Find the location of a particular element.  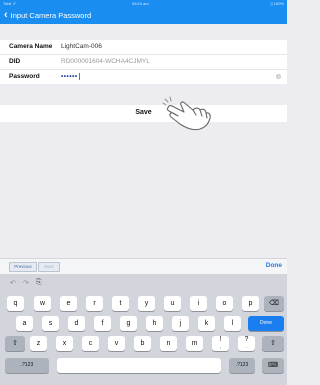

hide-keyboard-key: ⌨ is located at coordinates (273, 365).